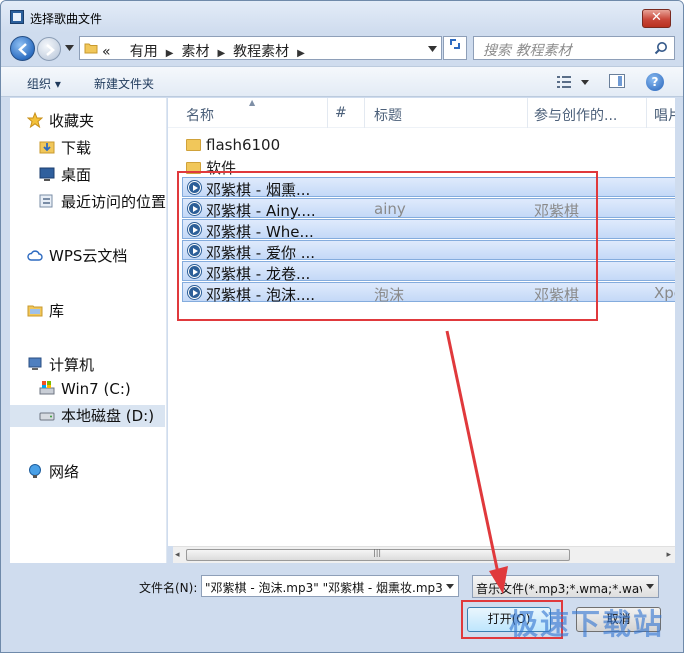 Image resolution: width=684 pixels, height=653 pixels. What do you see at coordinates (587, 624) in the screenshot?
I see `watermark-text: 极速下载站` at bounding box center [587, 624].